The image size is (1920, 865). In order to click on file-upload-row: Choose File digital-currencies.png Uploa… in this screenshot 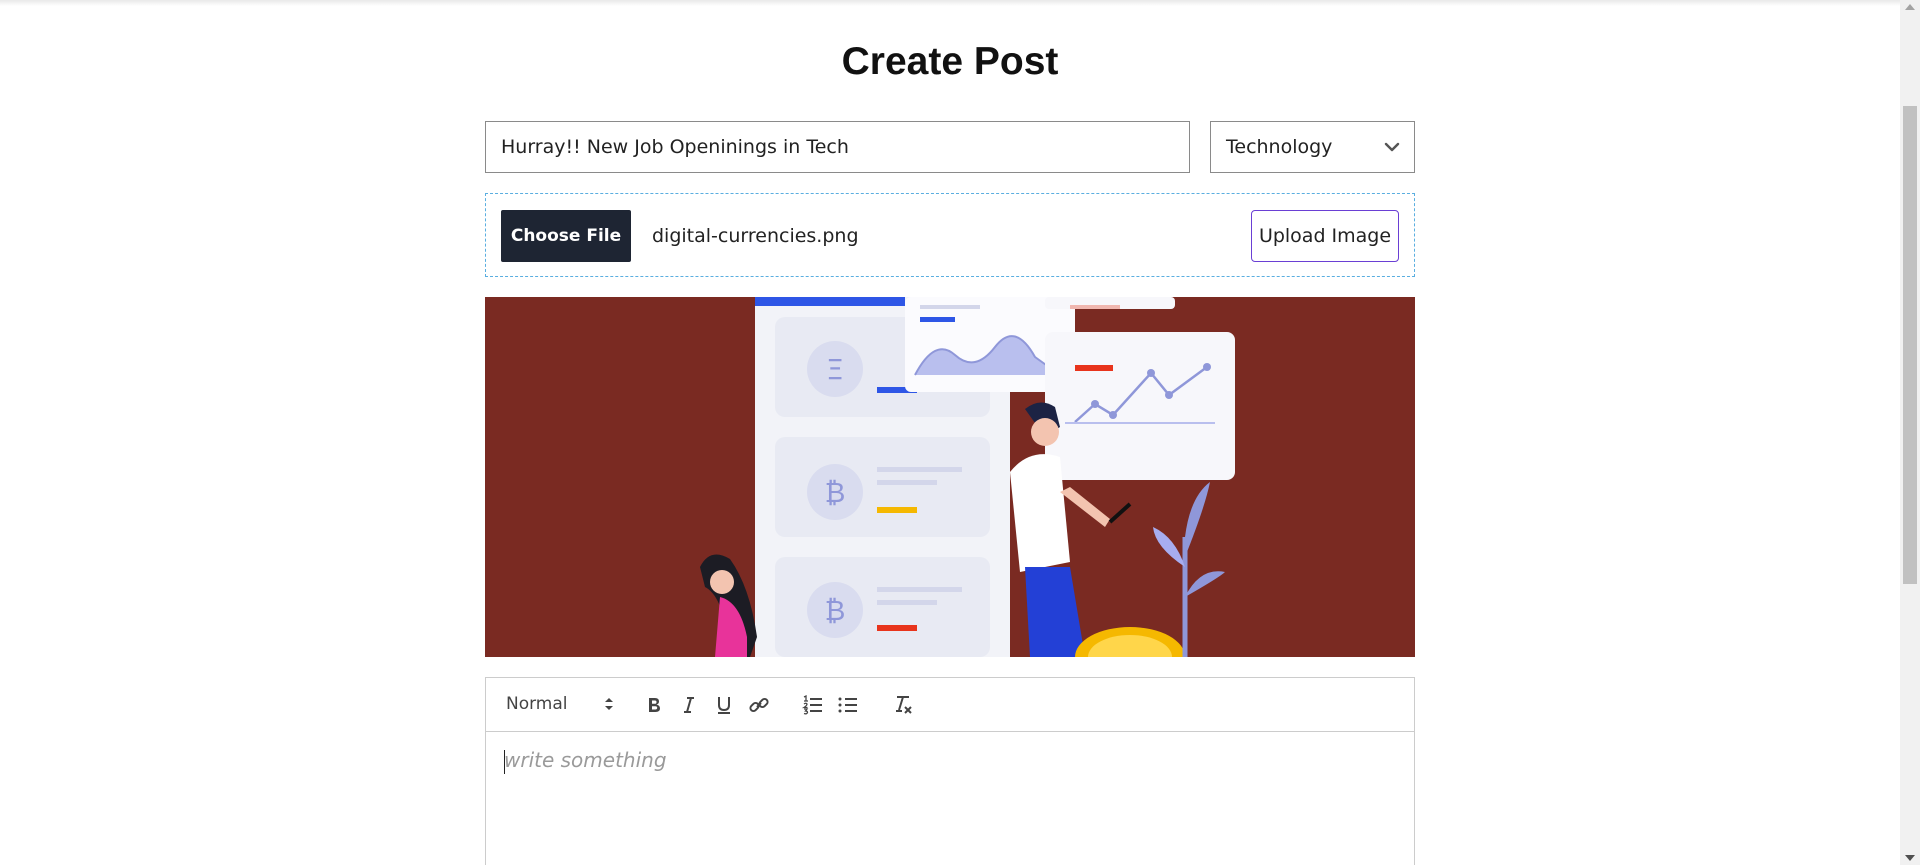, I will do `click(950, 235)`.